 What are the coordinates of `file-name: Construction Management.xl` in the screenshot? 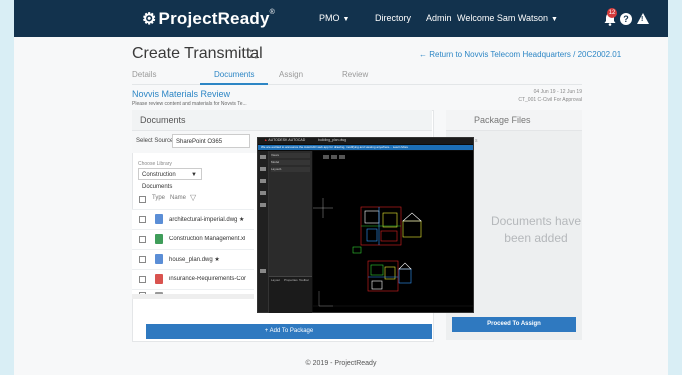 It's located at (211, 239).